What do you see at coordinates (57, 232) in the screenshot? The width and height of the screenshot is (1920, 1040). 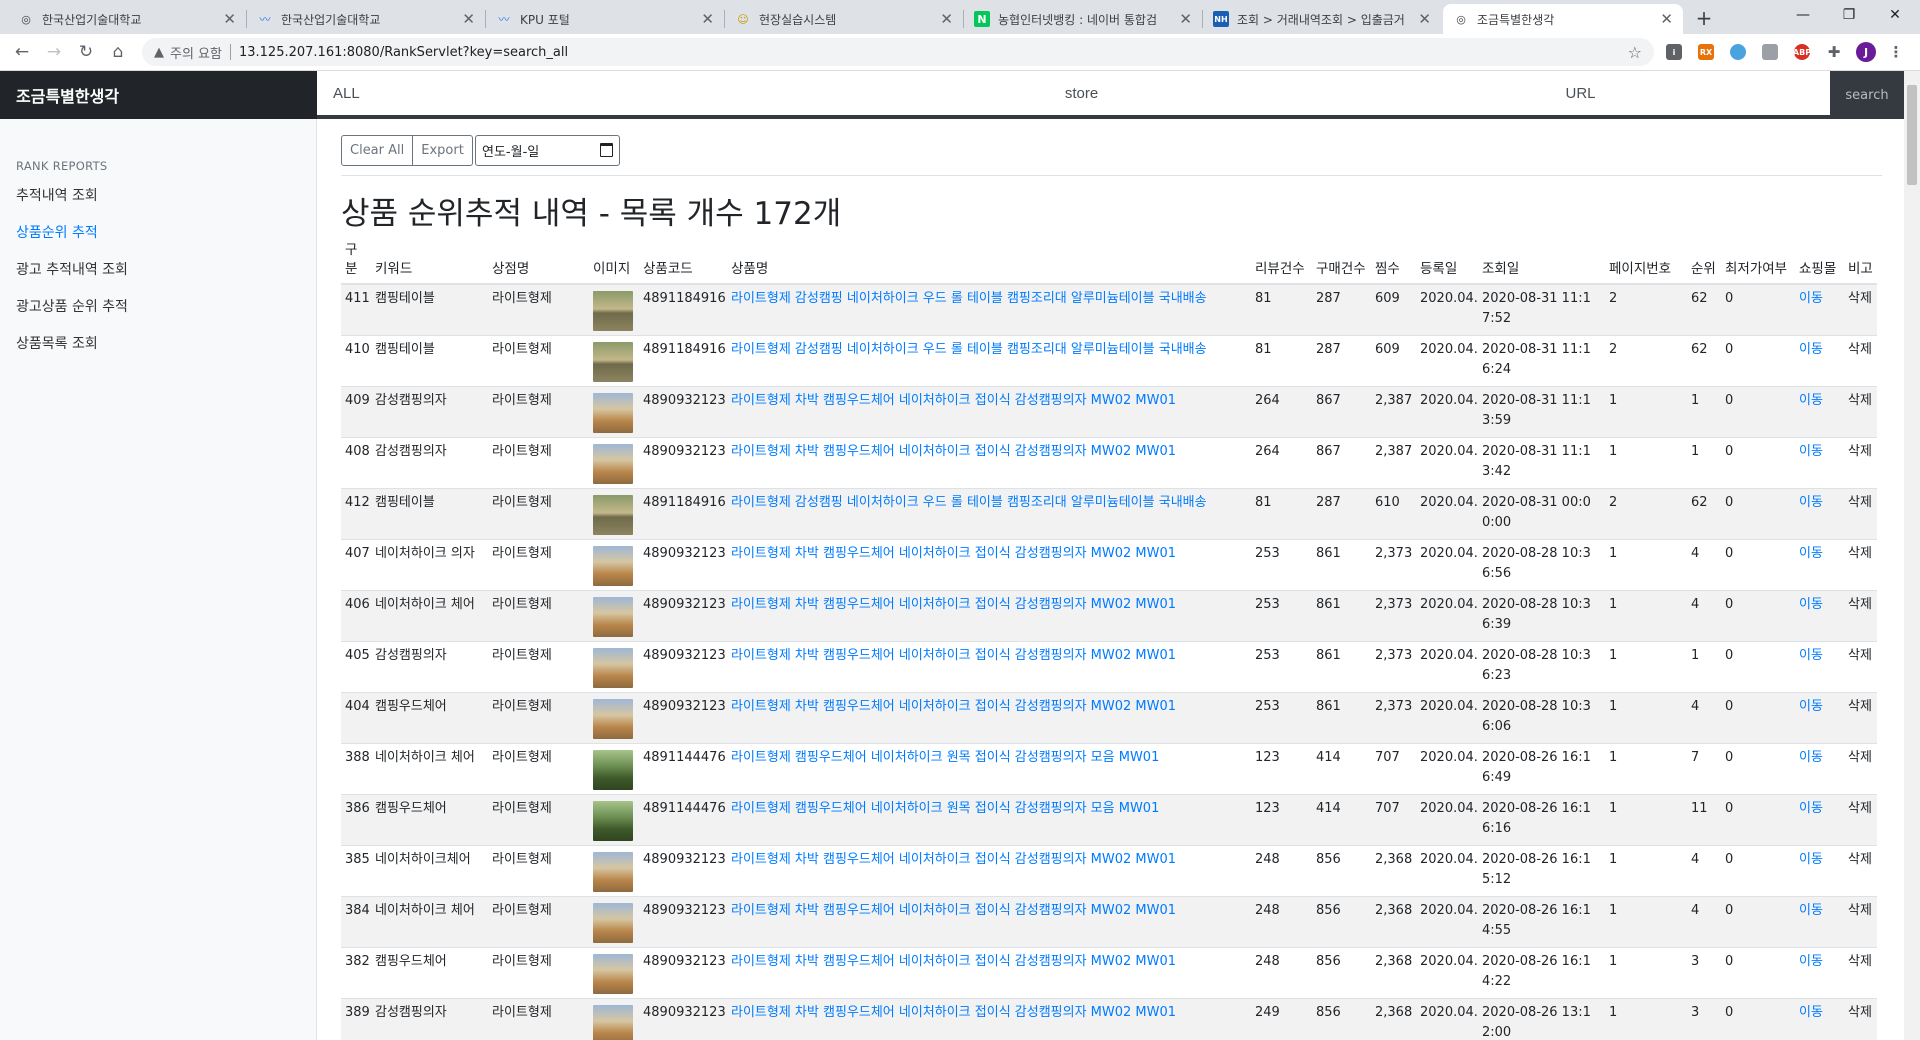 I see `sidebar-item-product-rank: 상품순위 추적` at bounding box center [57, 232].